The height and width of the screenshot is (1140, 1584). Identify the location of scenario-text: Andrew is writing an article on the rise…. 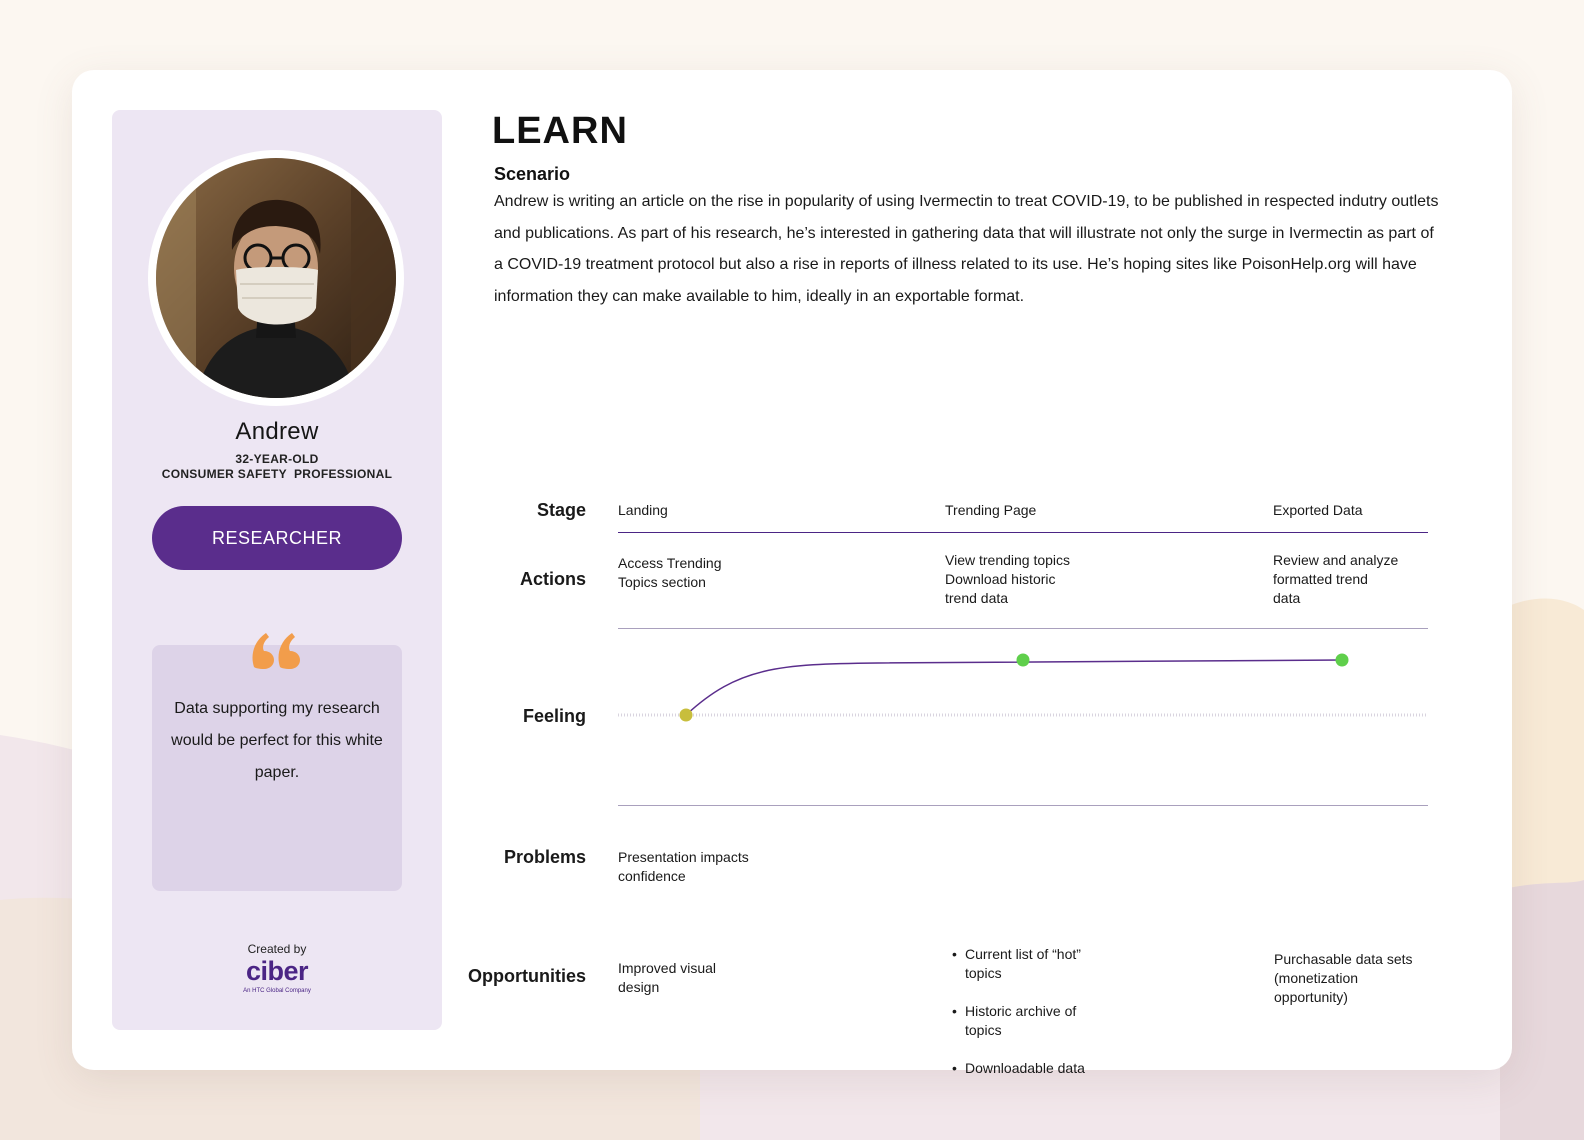
(966, 249).